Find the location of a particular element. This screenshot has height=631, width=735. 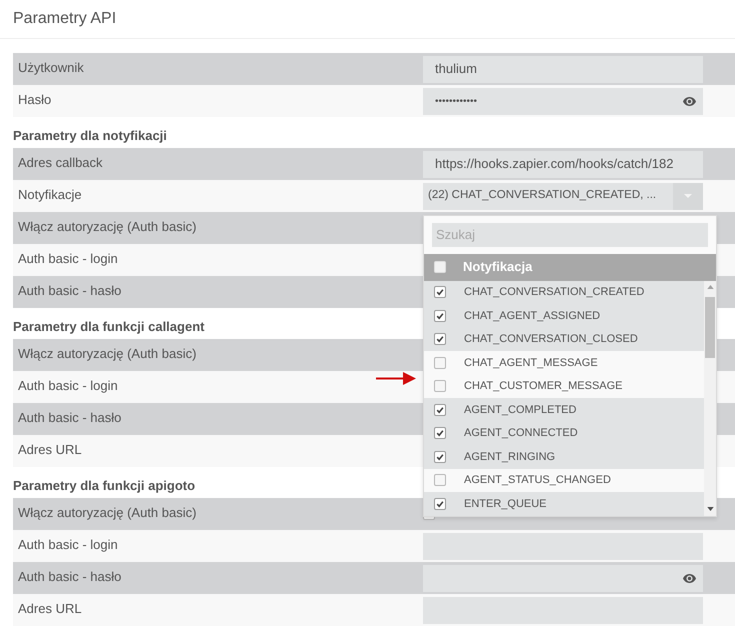

scrollbar-thumb is located at coordinates (710, 327).